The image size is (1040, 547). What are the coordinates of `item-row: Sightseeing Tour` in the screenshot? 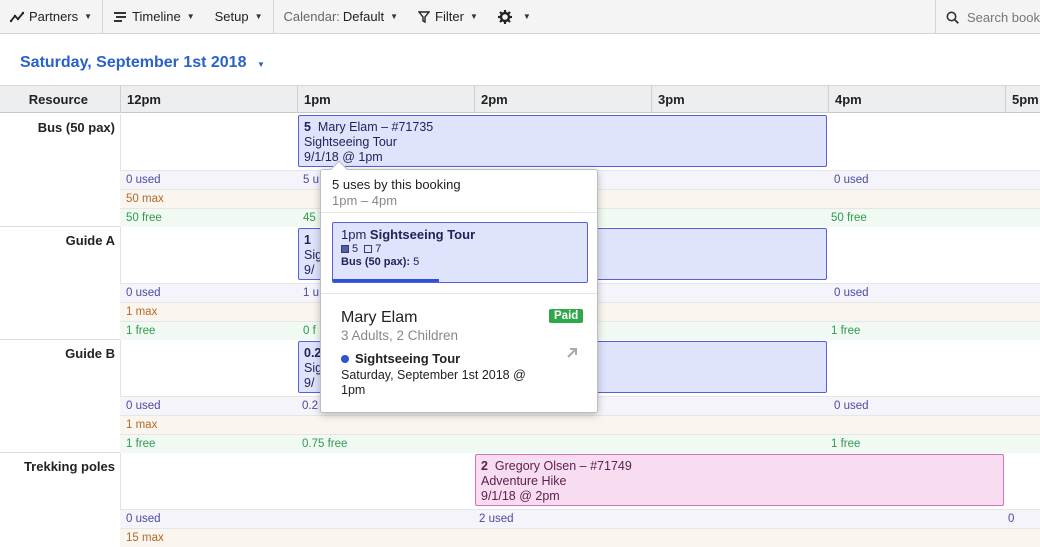 It's located at (400, 358).